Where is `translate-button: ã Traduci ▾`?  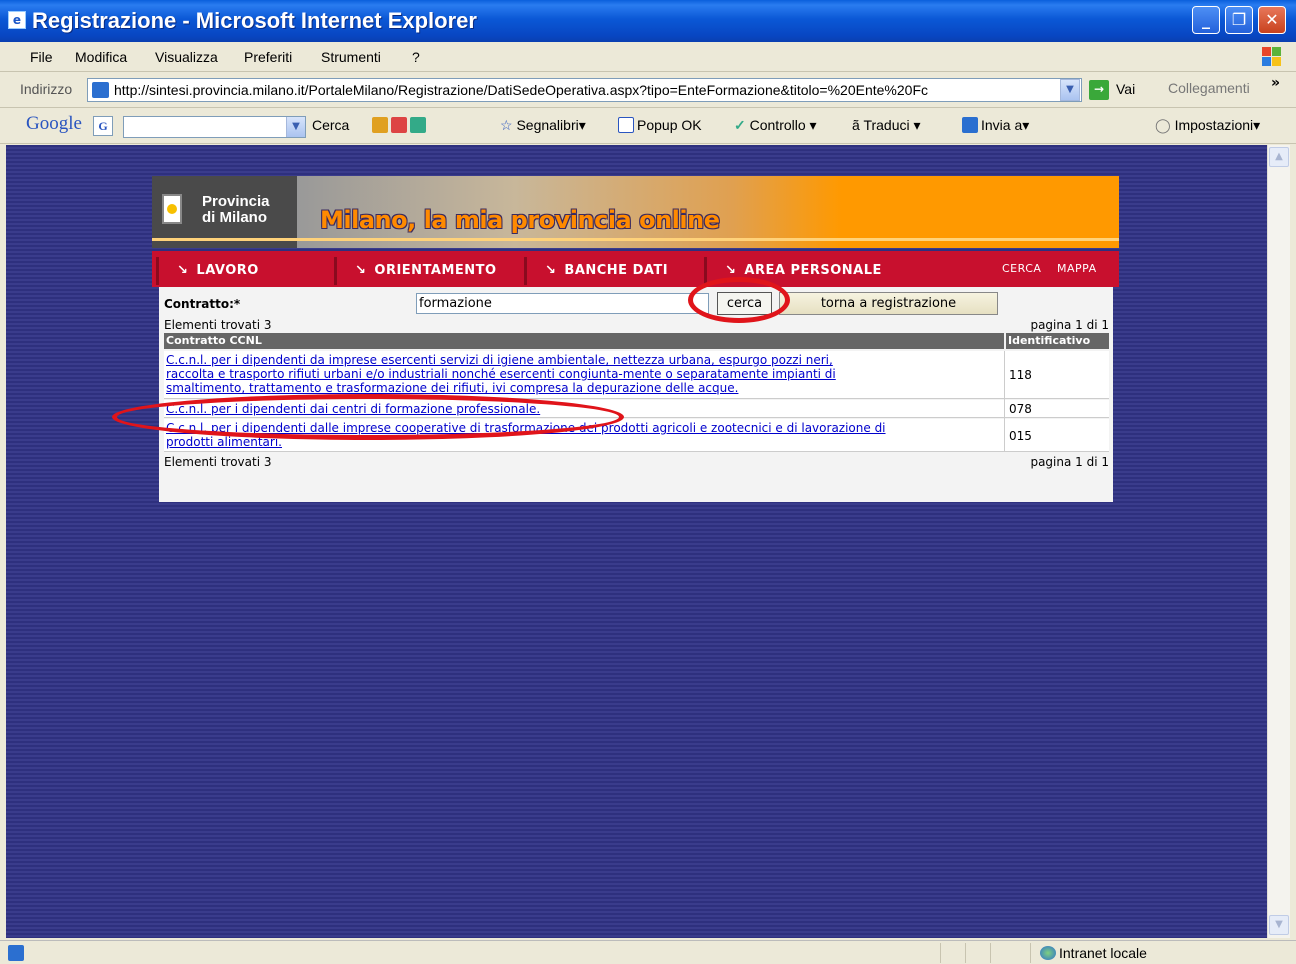 translate-button: ã Traduci ▾ is located at coordinates (886, 125).